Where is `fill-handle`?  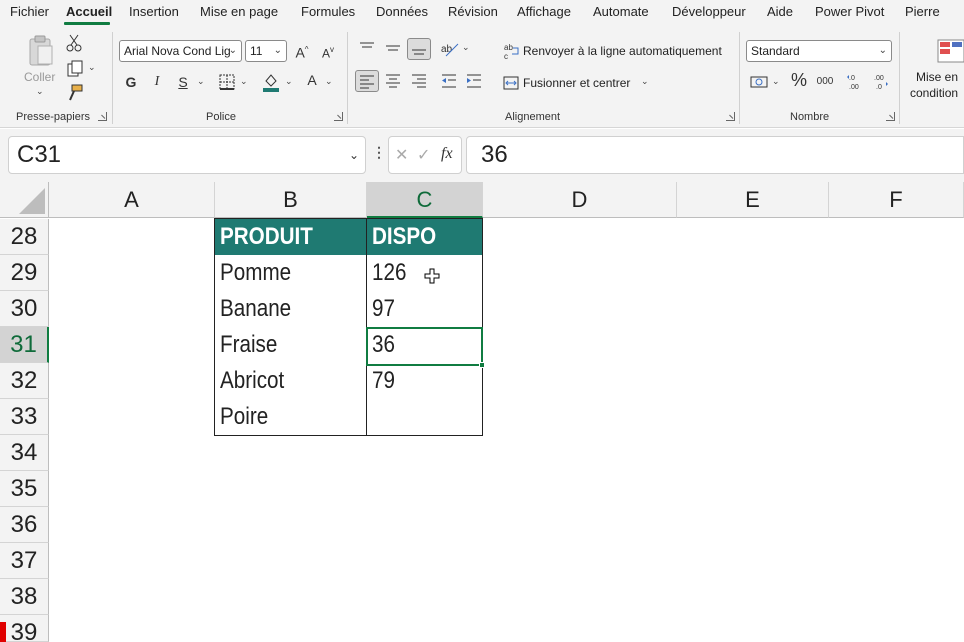
fill-handle is located at coordinates (482, 365).